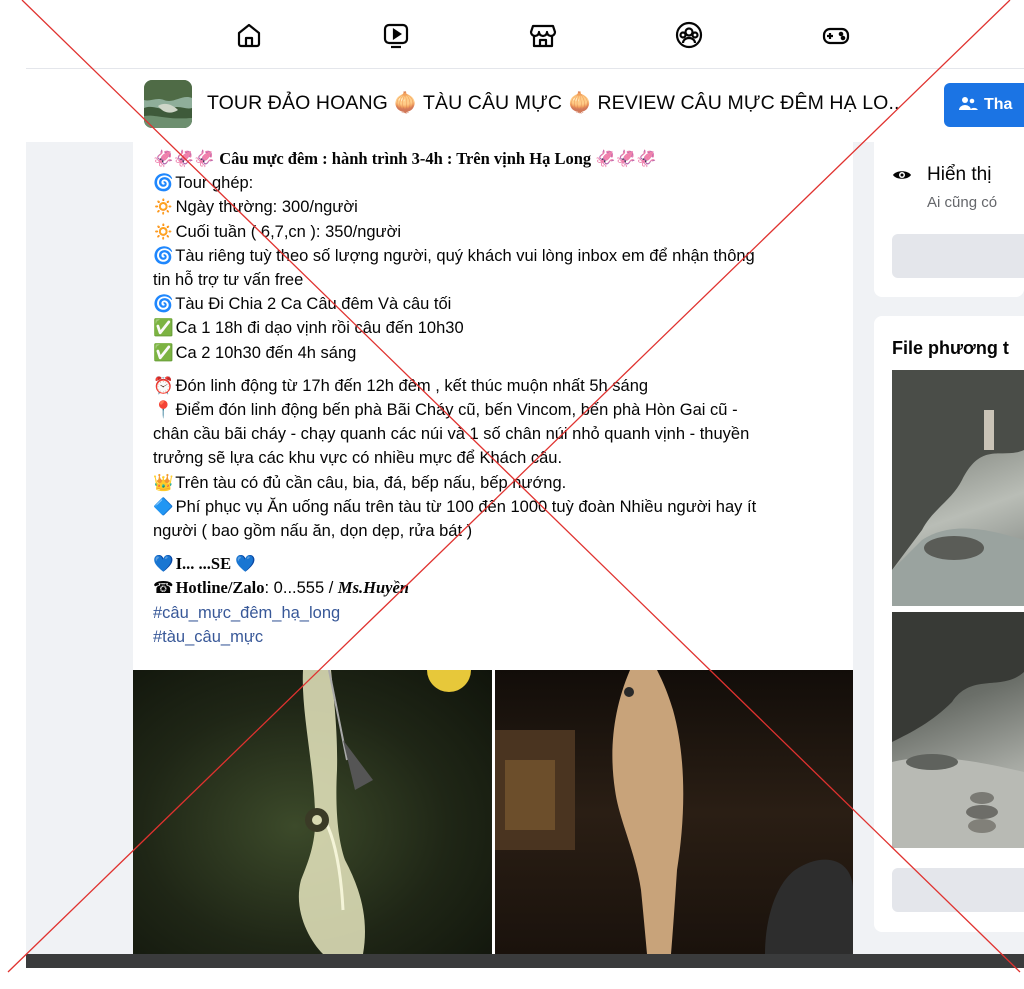 The height and width of the screenshot is (989, 1024). What do you see at coordinates (396, 35) in the screenshot?
I see `watch-icon` at bounding box center [396, 35].